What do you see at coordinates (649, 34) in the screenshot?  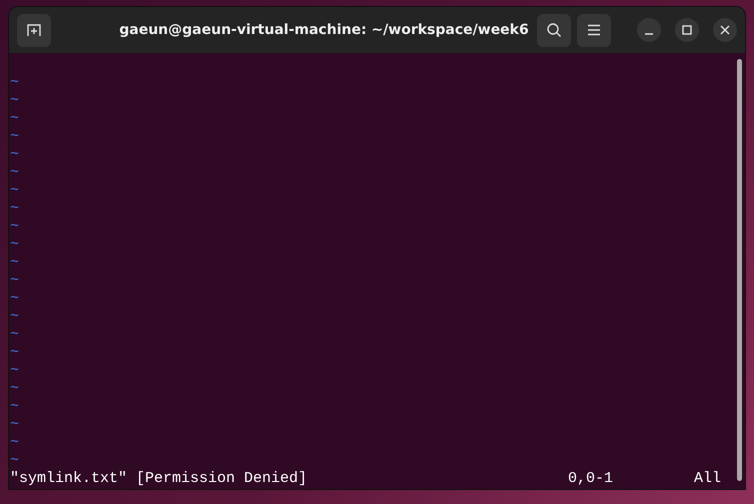 I see `minimize-icon` at bounding box center [649, 34].